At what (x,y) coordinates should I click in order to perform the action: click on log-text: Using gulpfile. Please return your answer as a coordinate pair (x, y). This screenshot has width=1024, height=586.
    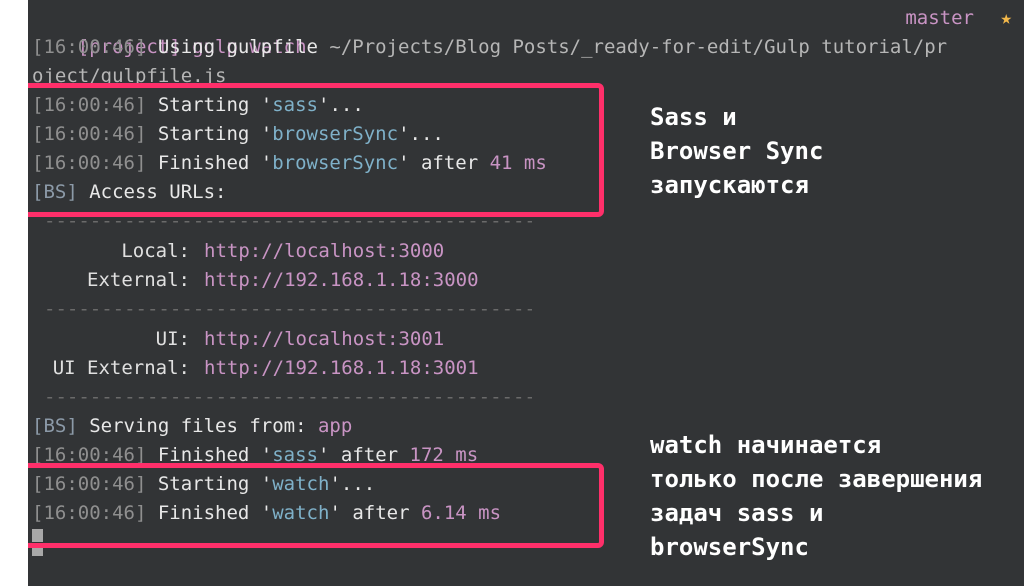
    Looking at the image, I should click on (238, 47).